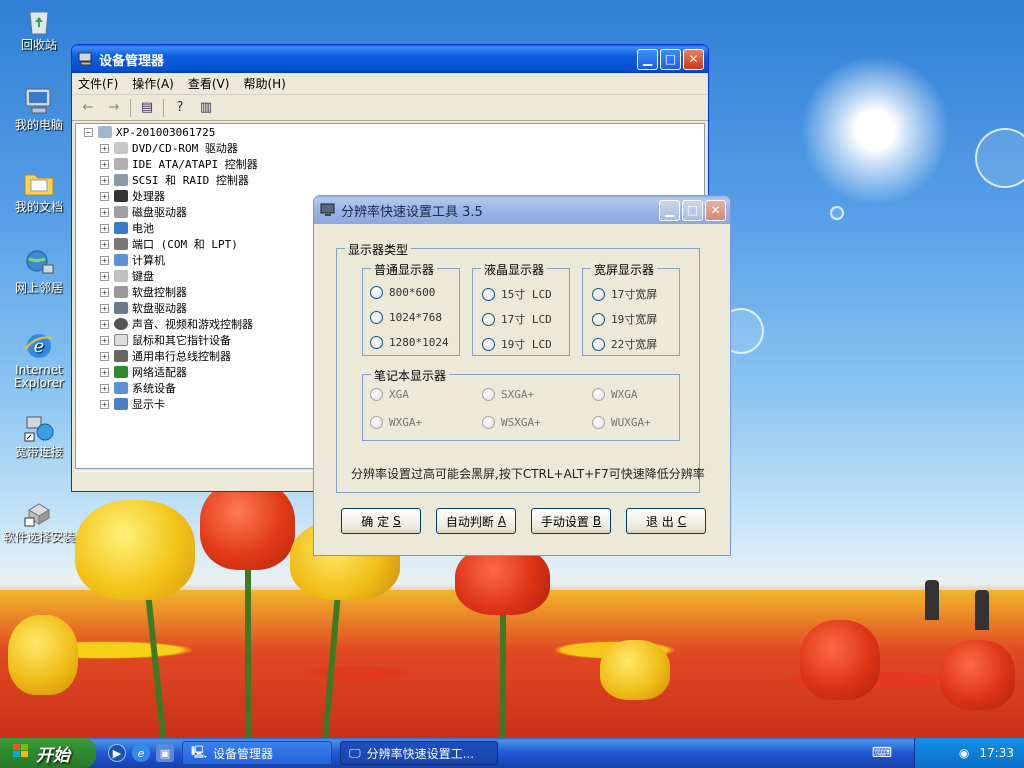 Image resolution: width=1024 pixels, height=768 pixels. What do you see at coordinates (264, 83) in the screenshot?
I see `menu-help: 帮助(H)` at bounding box center [264, 83].